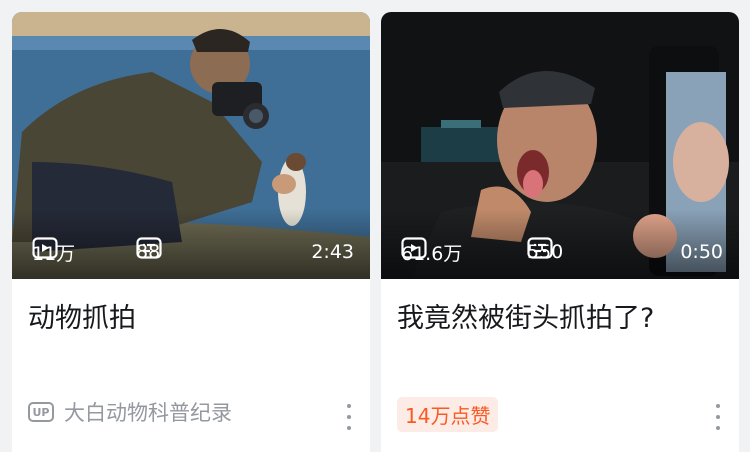 Image resolution: width=750 pixels, height=452 pixels. Describe the element at coordinates (332, 252) in the screenshot. I see `video-duration: 2:43` at that location.